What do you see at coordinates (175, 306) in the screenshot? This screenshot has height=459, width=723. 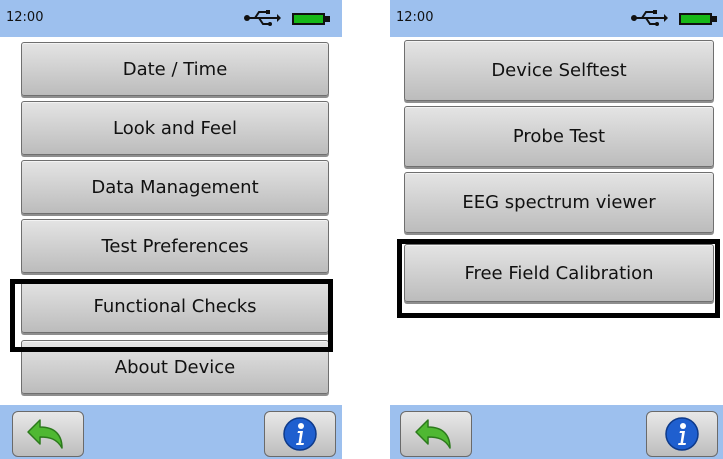 I see `menu-item-functional-checks: Functional Checks` at bounding box center [175, 306].